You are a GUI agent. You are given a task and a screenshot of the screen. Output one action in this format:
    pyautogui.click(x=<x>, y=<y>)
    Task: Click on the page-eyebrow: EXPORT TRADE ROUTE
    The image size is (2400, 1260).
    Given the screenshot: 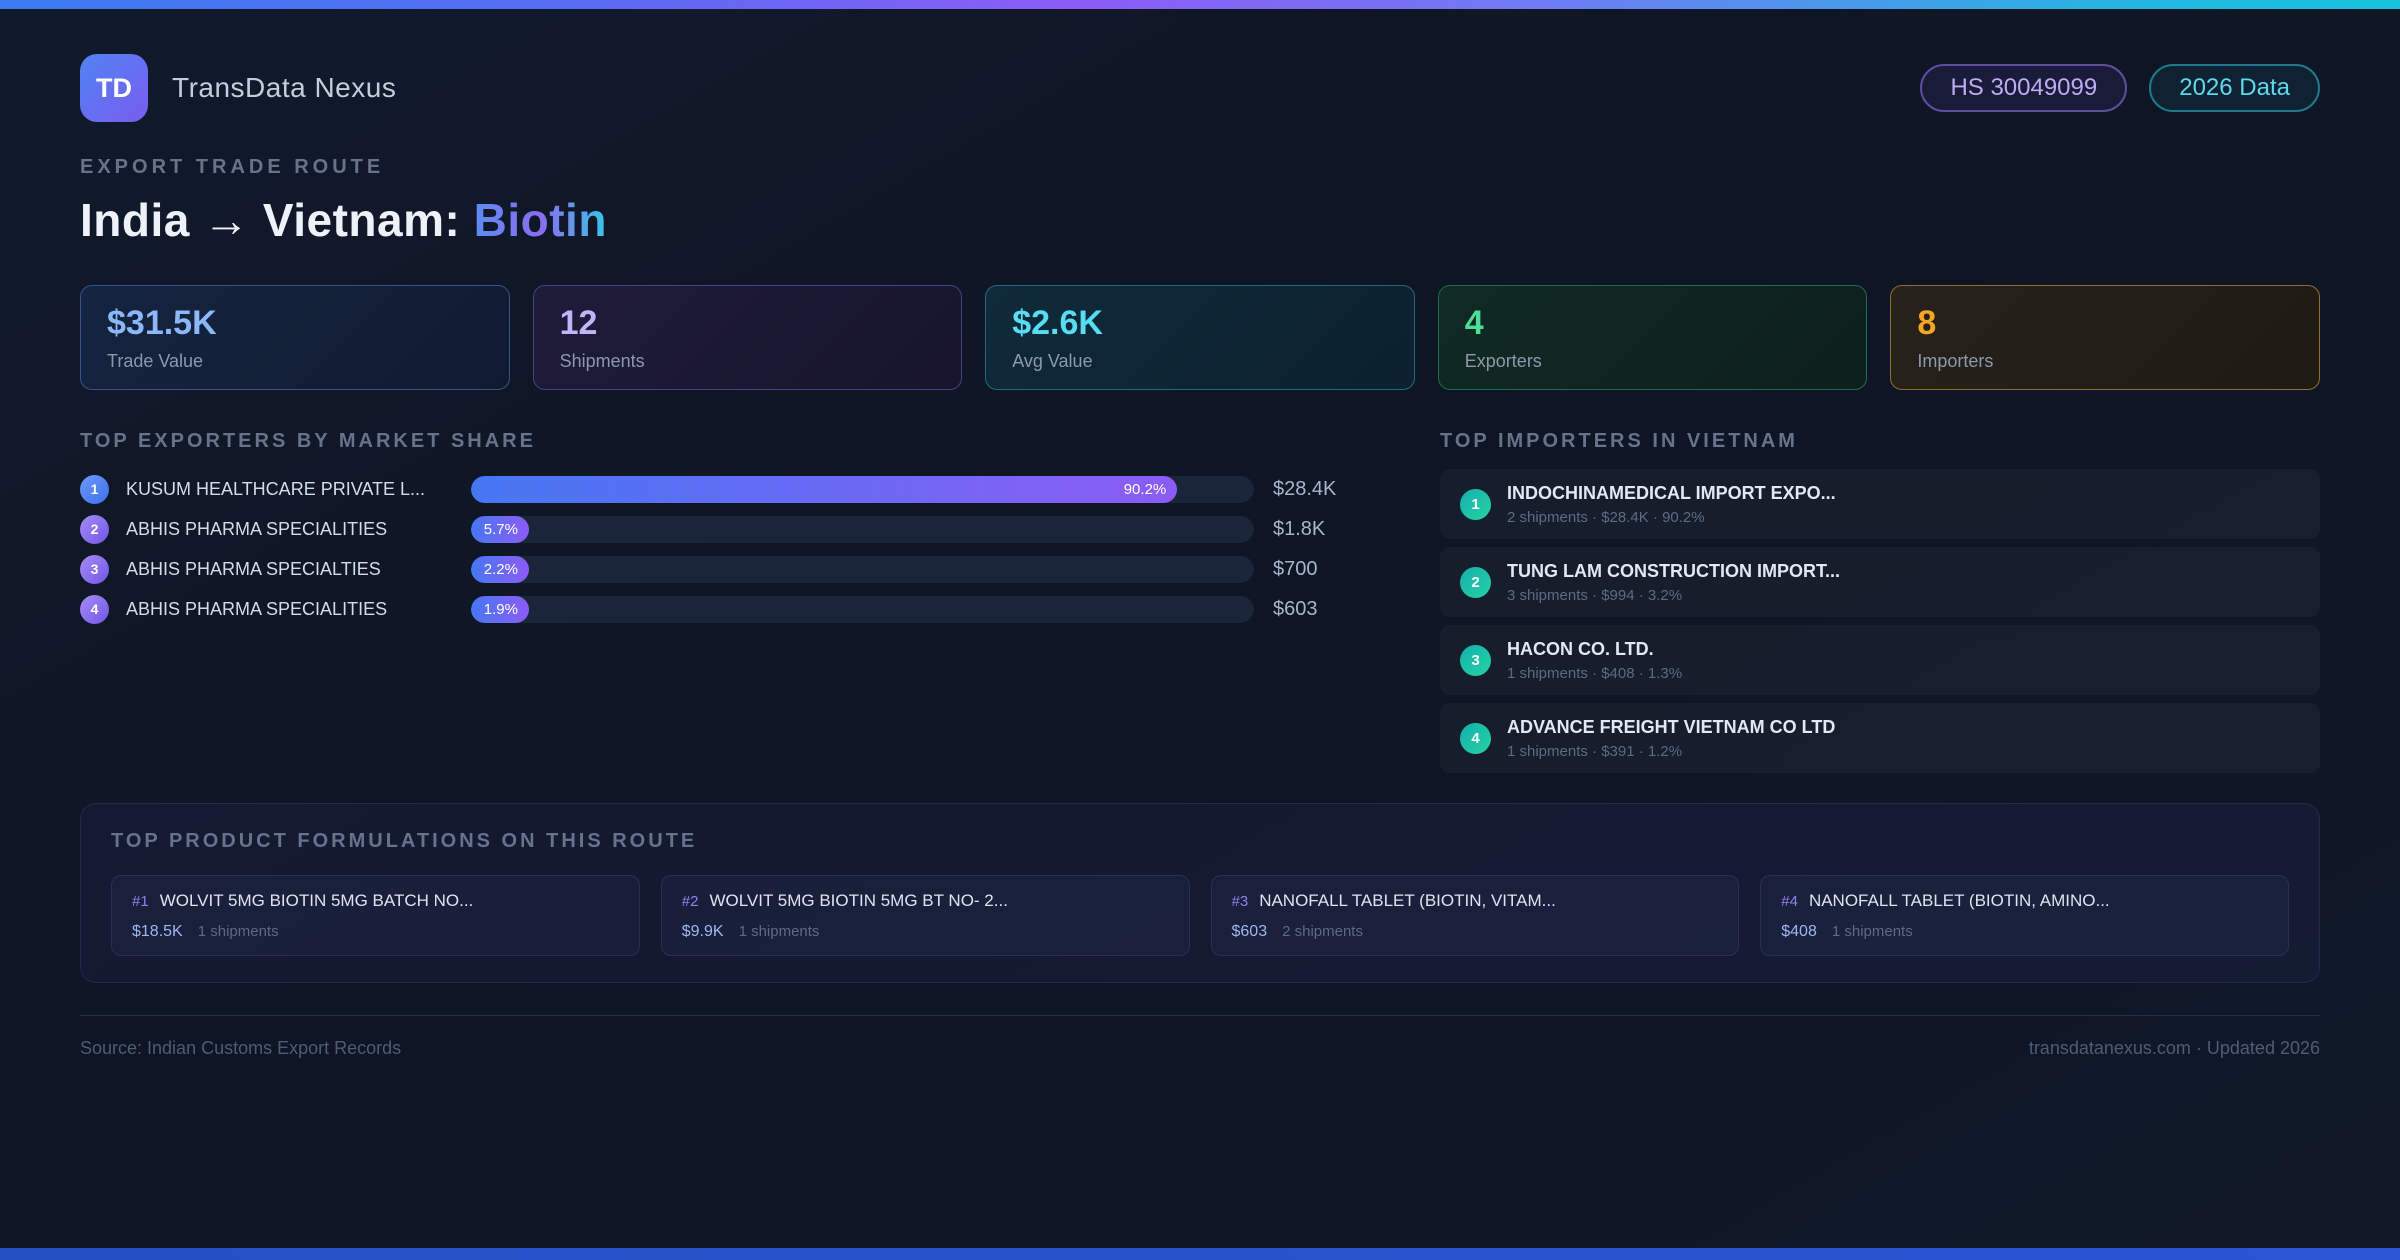 What is the action you would take?
    pyautogui.click(x=232, y=167)
    